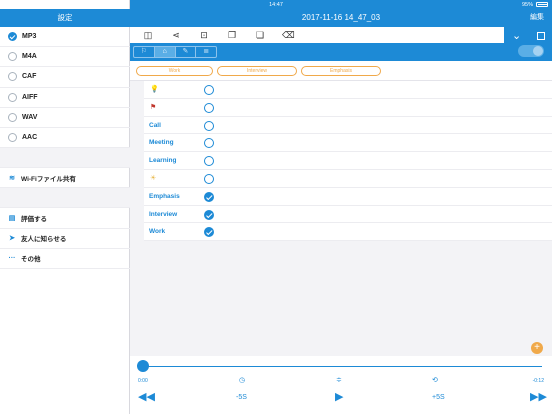  I want to click on format-option-aac: AAC, so click(65, 138).